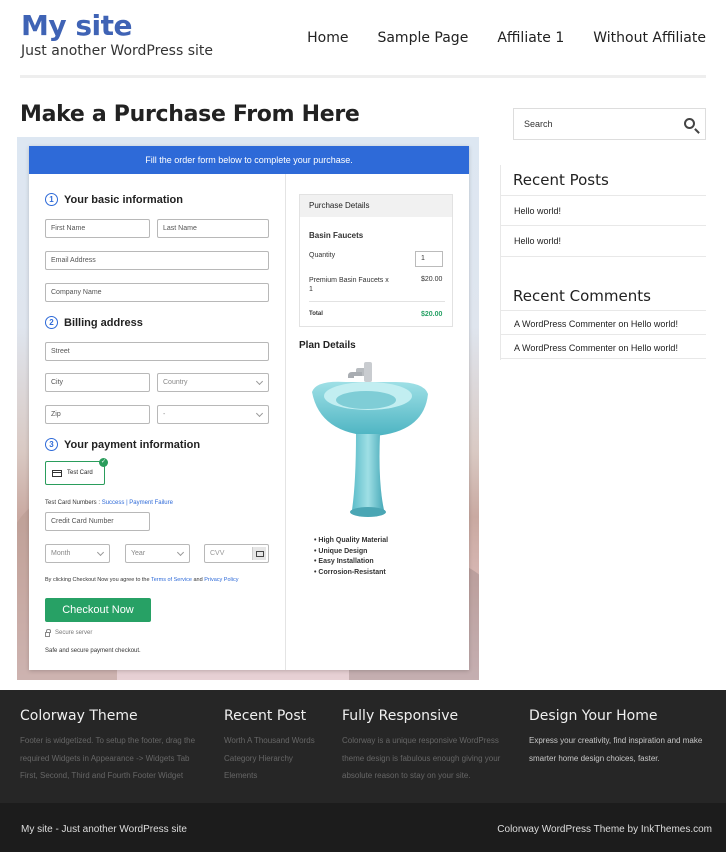 This screenshot has height=852, width=726. I want to click on line-item-qty: 1, so click(311, 289).